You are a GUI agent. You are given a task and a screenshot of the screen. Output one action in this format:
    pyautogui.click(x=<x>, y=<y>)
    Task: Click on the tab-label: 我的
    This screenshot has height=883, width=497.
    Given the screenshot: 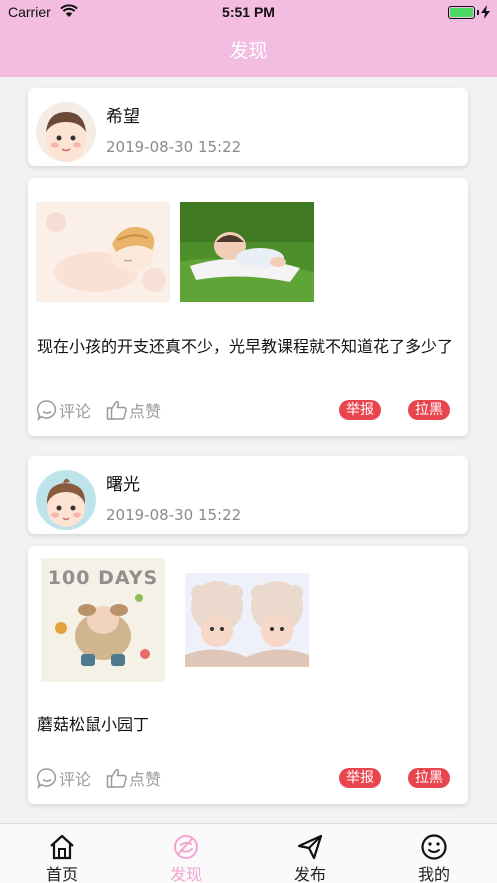 What is the action you would take?
    pyautogui.click(x=433, y=874)
    